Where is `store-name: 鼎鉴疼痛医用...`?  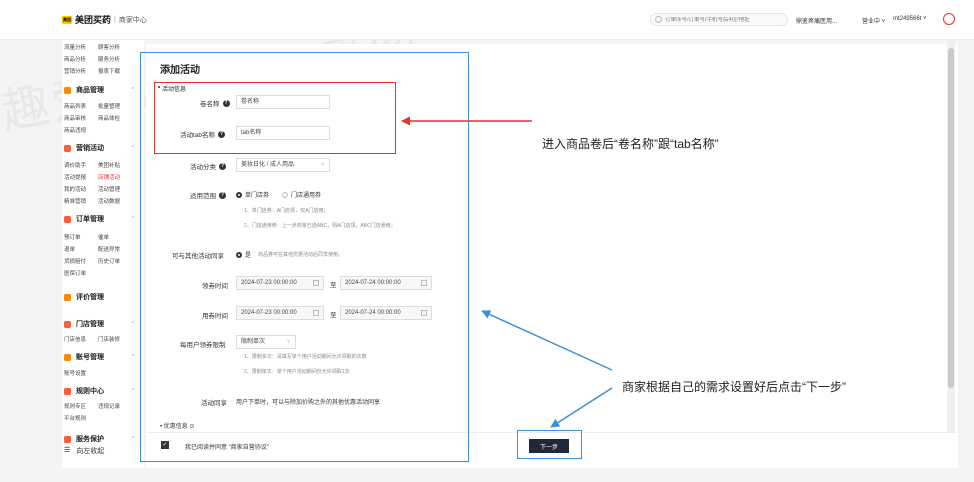
store-name: 鼎鉴疼痛医用... is located at coordinates (816, 20).